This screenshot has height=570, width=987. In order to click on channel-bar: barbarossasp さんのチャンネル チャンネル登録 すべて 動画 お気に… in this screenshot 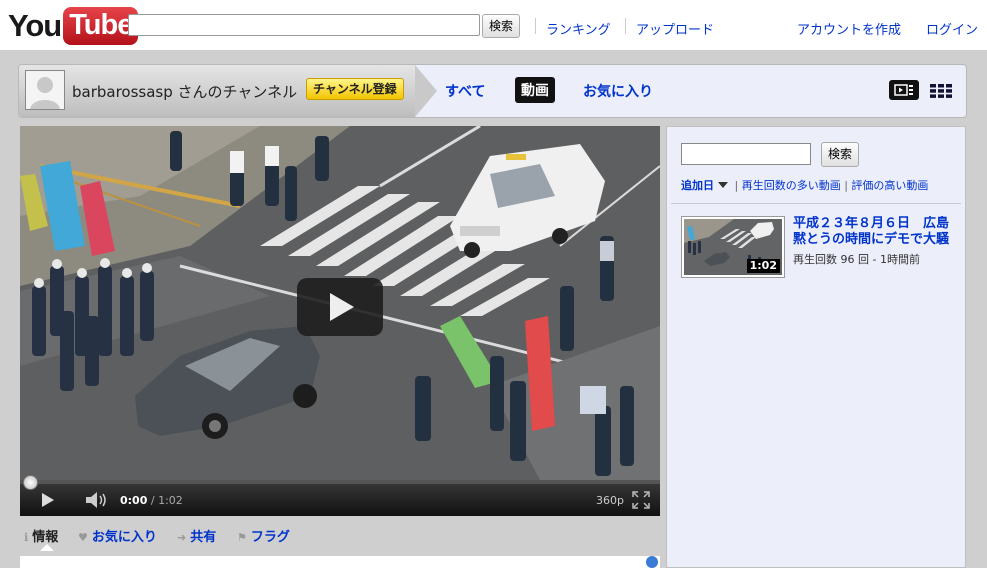, I will do `click(492, 91)`.